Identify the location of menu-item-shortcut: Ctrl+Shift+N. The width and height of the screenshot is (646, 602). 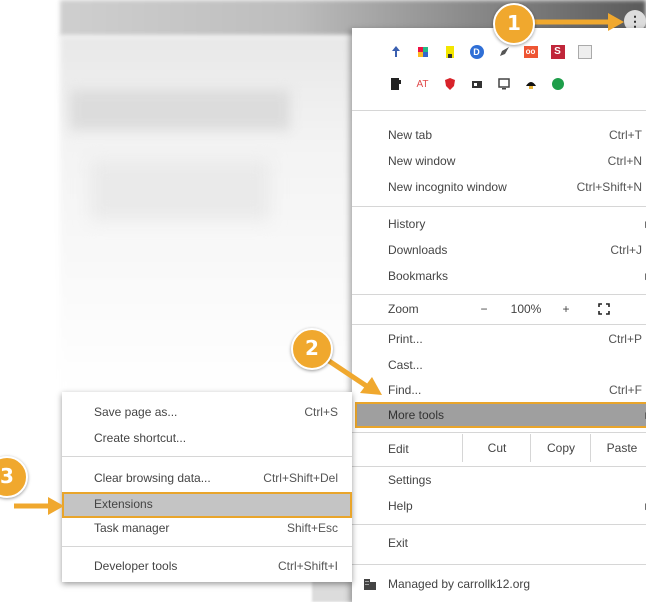
(609, 187).